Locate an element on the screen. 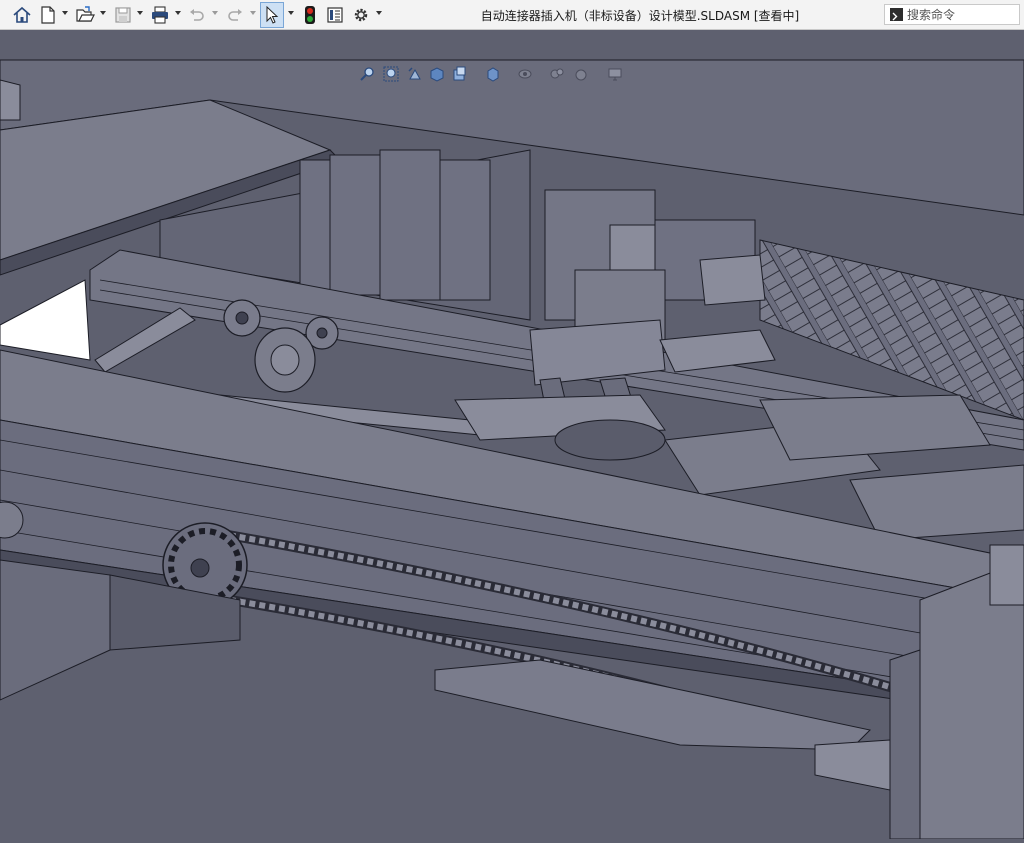 The height and width of the screenshot is (843, 1024). hide-show-button is located at coordinates (525, 74).